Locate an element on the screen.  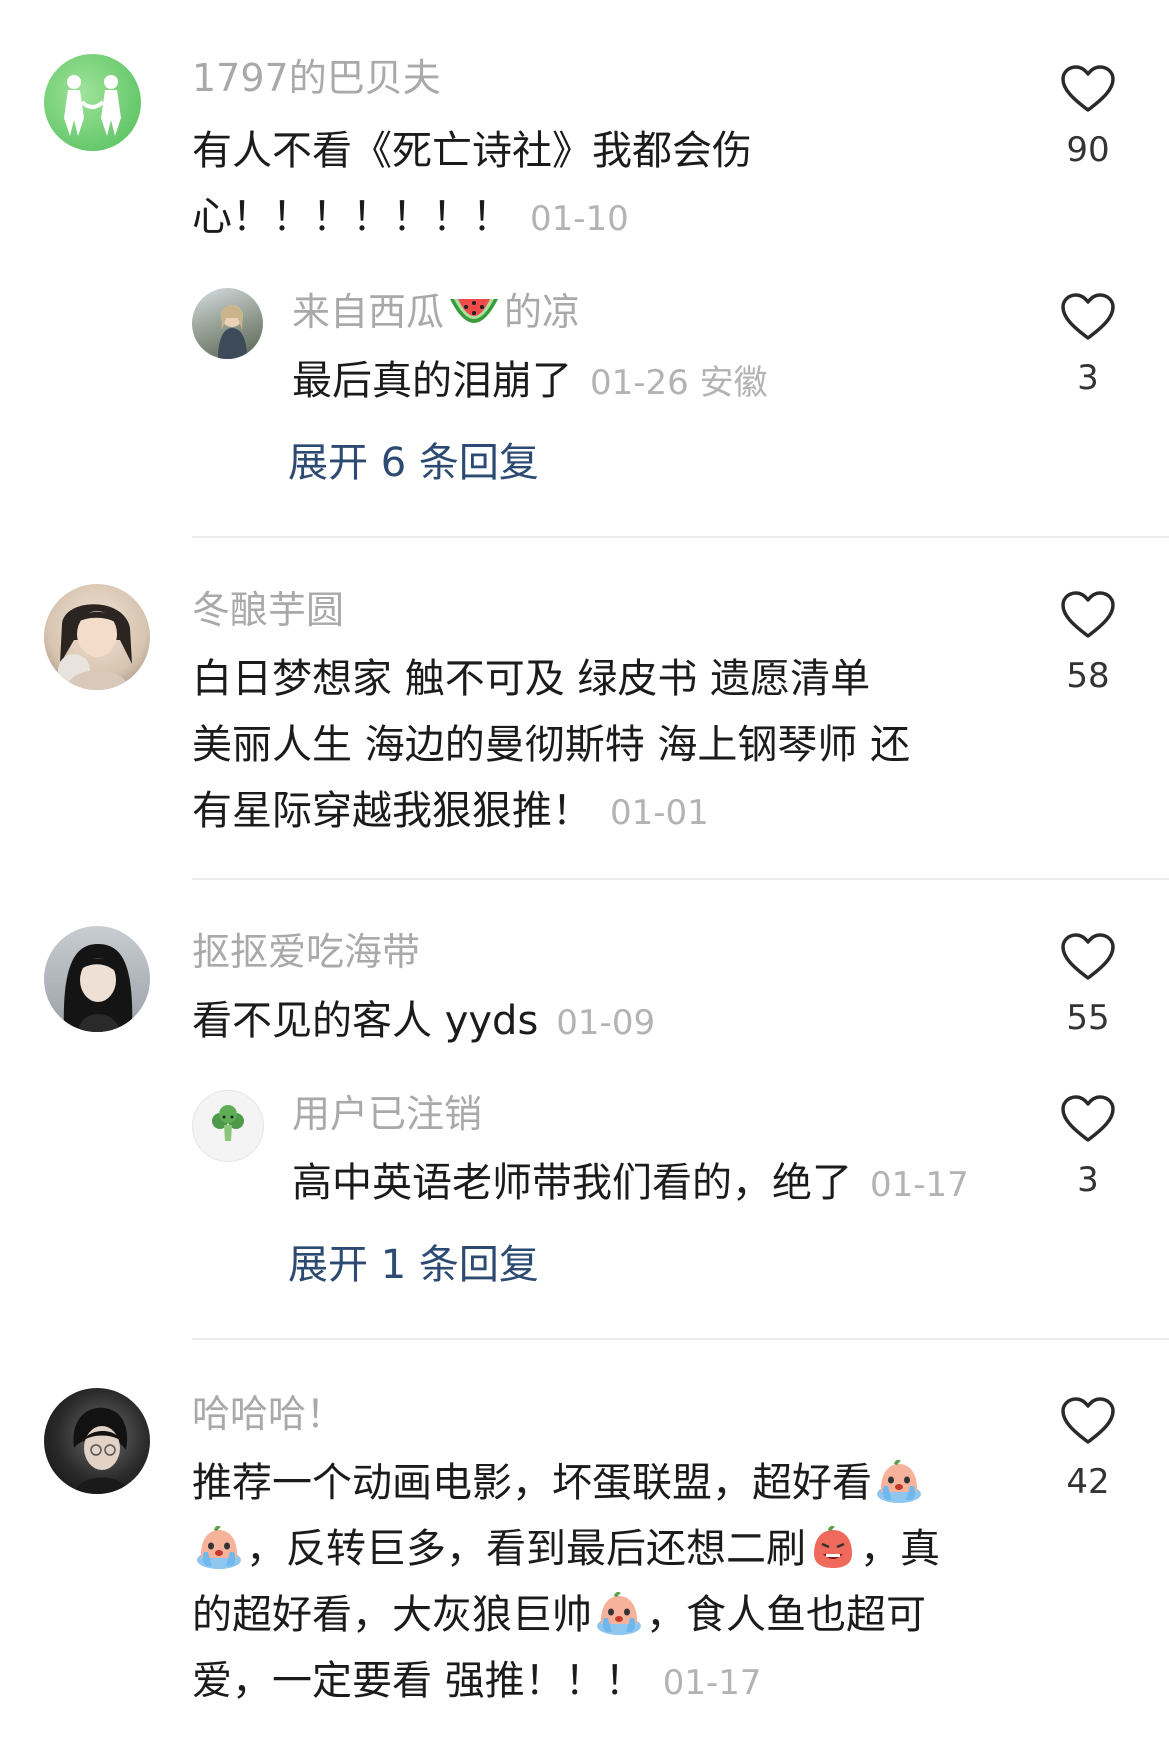
comment-text: 美丽人生 海边的曼彻斯特 海上钢琴师 还 is located at coordinates (551, 745).